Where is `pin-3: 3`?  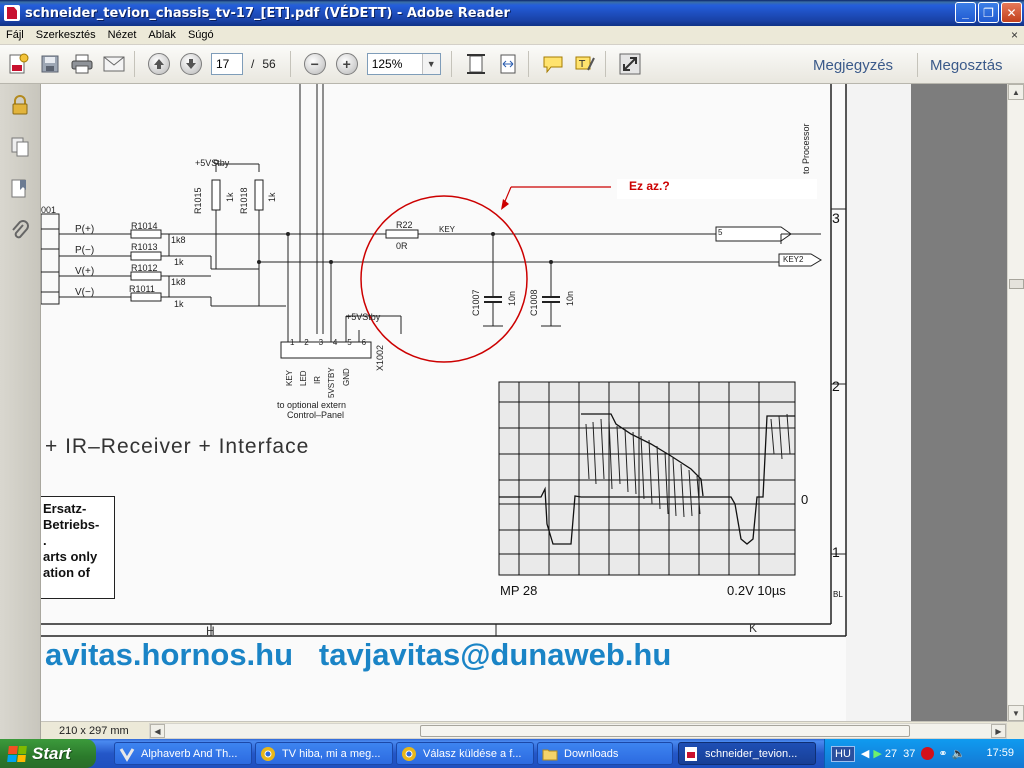
pin-3: 3 is located at coordinates (321, 342).